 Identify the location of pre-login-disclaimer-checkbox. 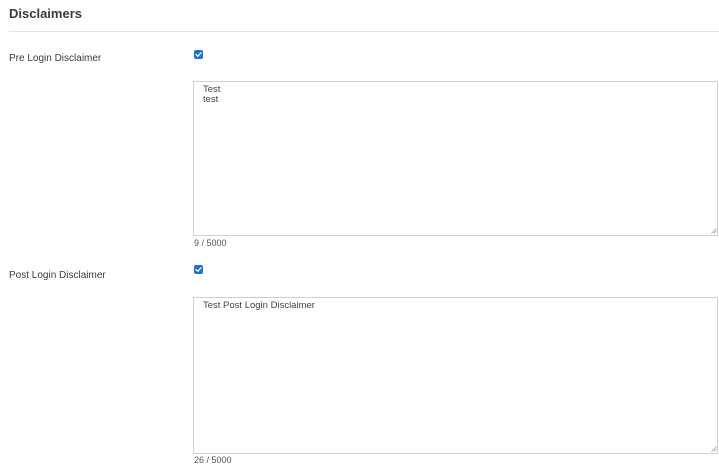
(198, 54).